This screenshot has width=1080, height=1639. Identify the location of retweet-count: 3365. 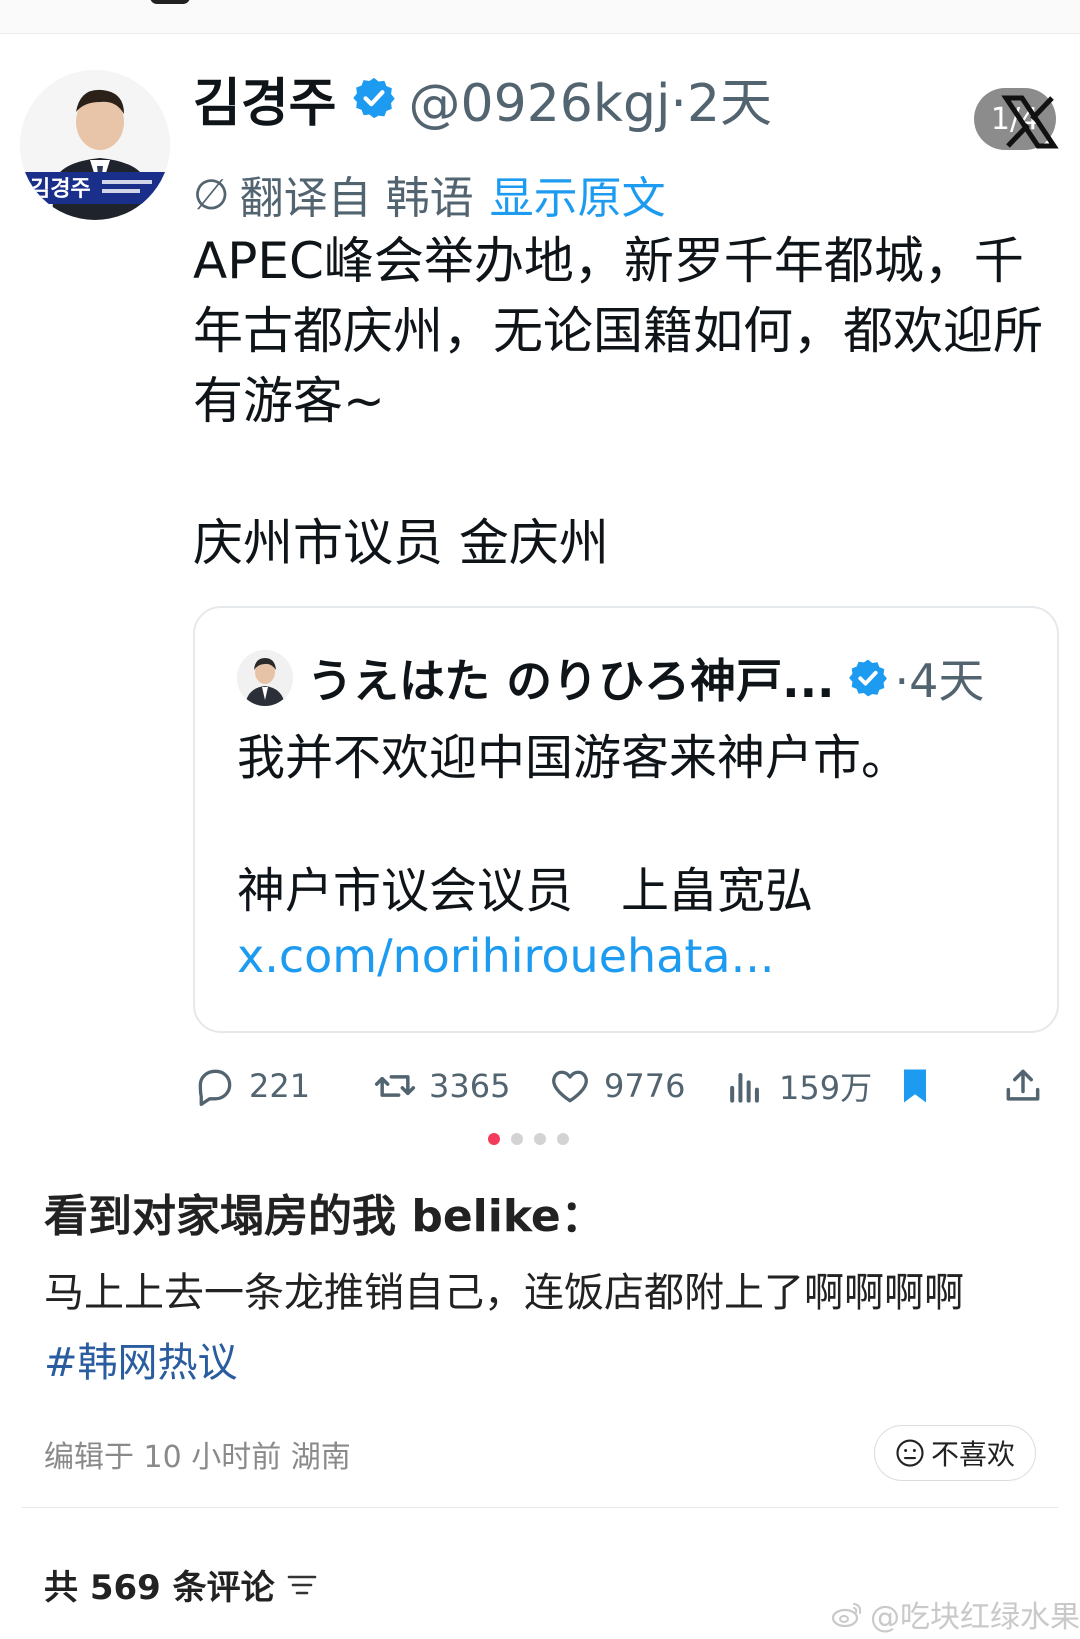
(470, 1086).